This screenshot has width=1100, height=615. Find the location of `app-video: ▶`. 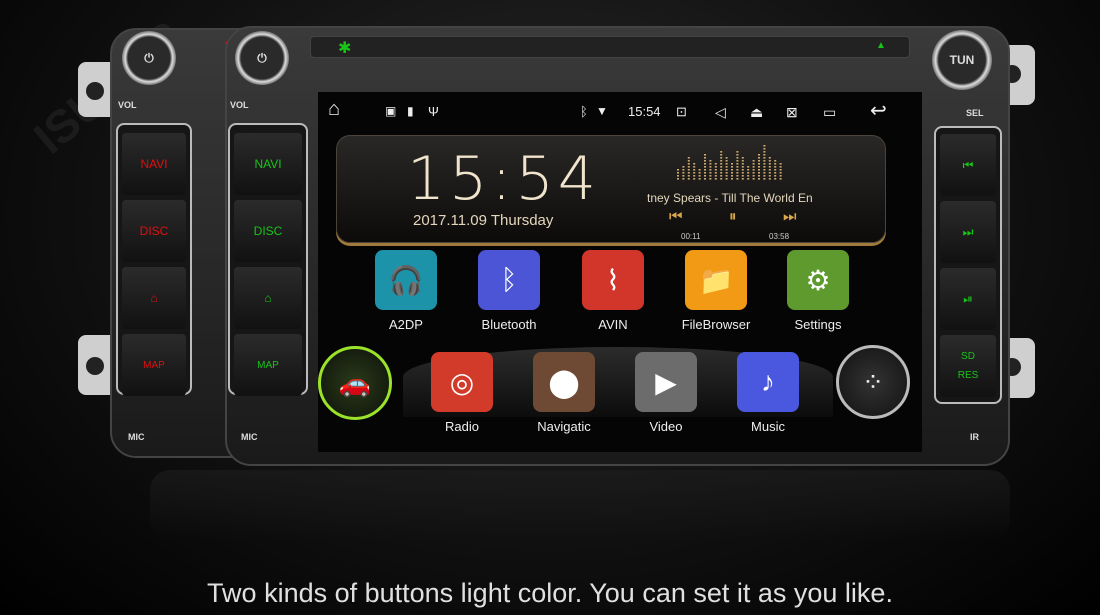

app-video: ▶ is located at coordinates (666, 382).